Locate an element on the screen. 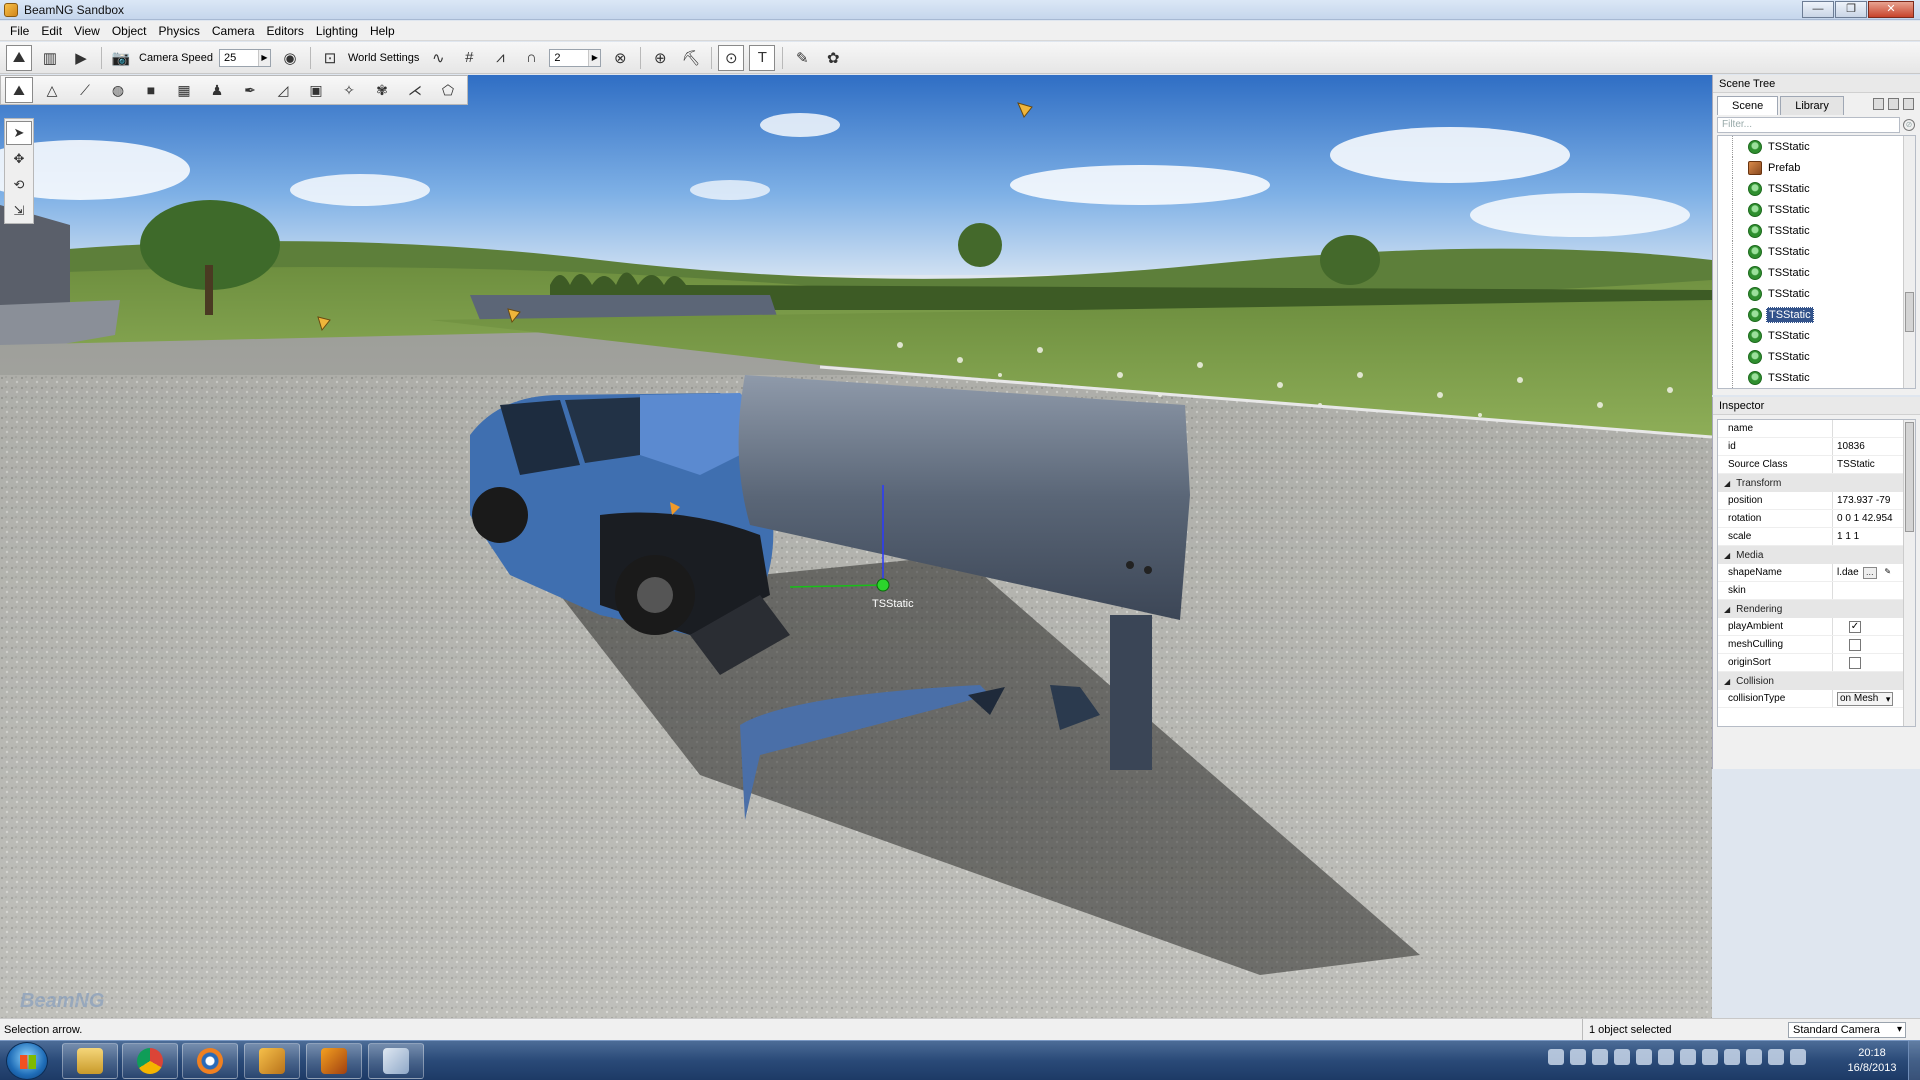 The width and height of the screenshot is (1920, 1080). tray-shield-icon is located at coordinates (1666, 1057).